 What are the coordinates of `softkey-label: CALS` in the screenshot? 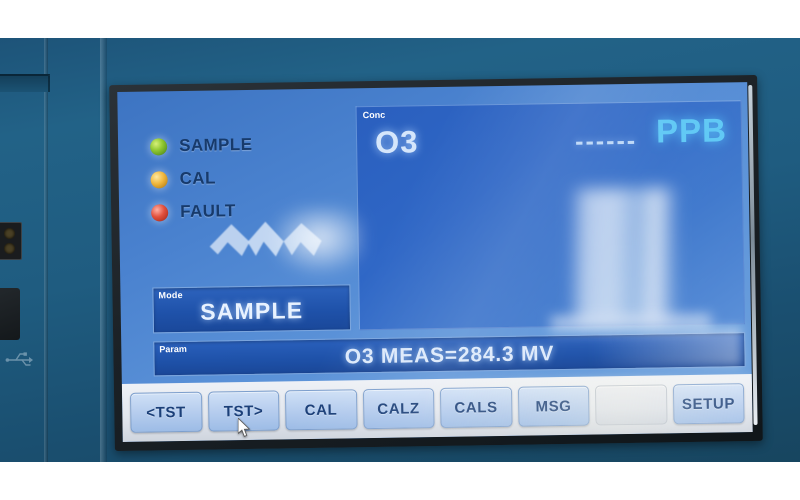 It's located at (476, 407).